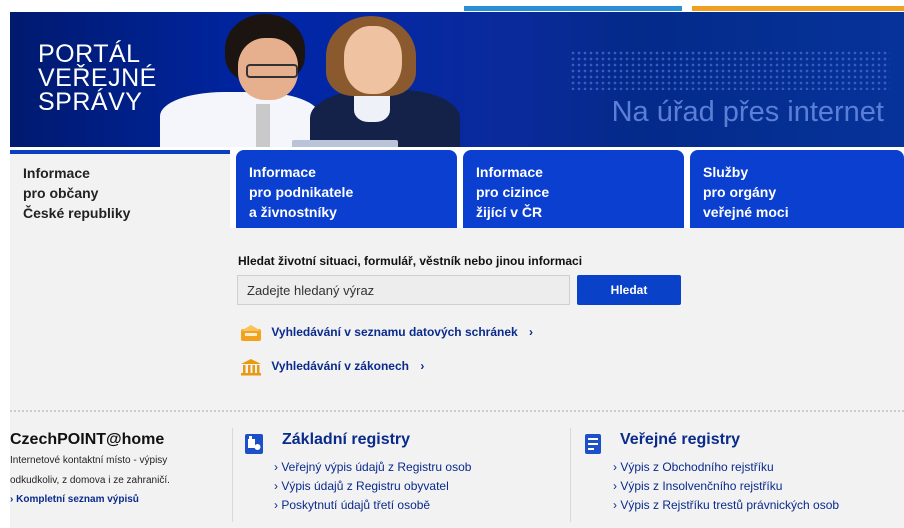 The image size is (904, 528). I want to click on tab-label-line: České republiky, so click(77, 213).